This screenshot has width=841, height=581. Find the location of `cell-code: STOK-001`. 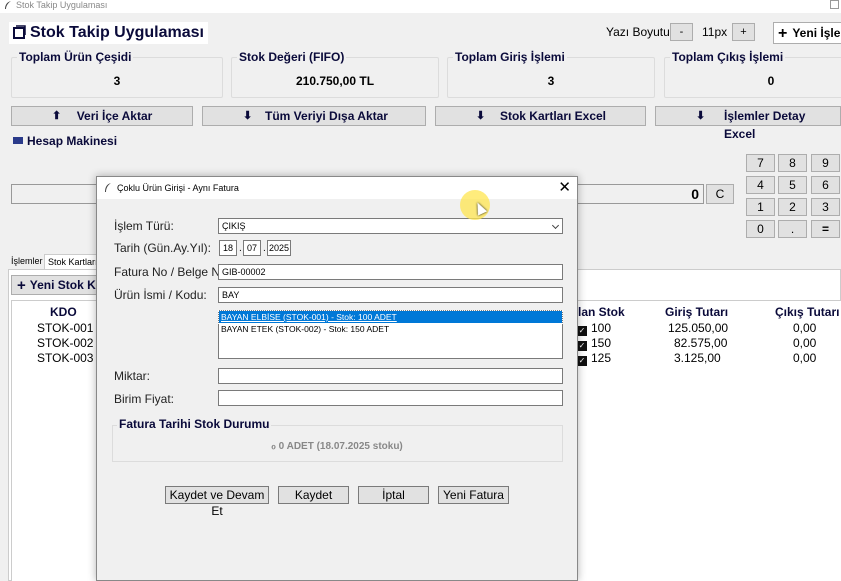

cell-code: STOK-001 is located at coordinates (65, 328).